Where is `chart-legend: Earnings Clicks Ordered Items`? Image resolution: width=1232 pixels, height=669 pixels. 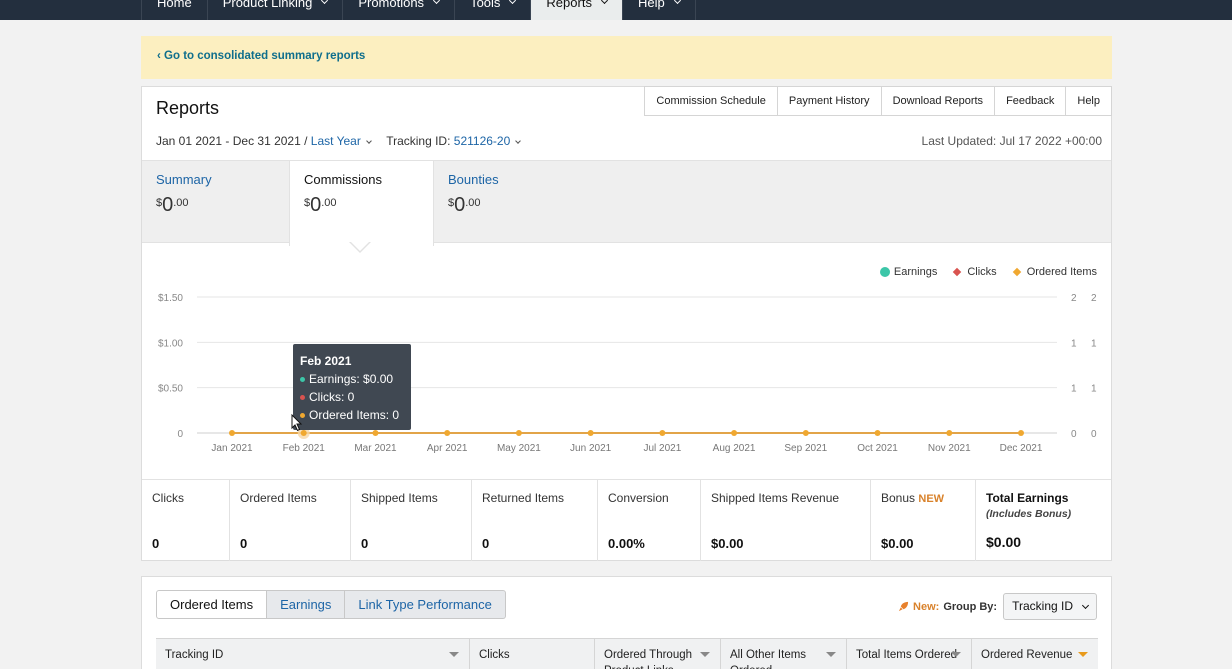
chart-legend: Earnings Clicks Ordered Items is located at coordinates (988, 272).